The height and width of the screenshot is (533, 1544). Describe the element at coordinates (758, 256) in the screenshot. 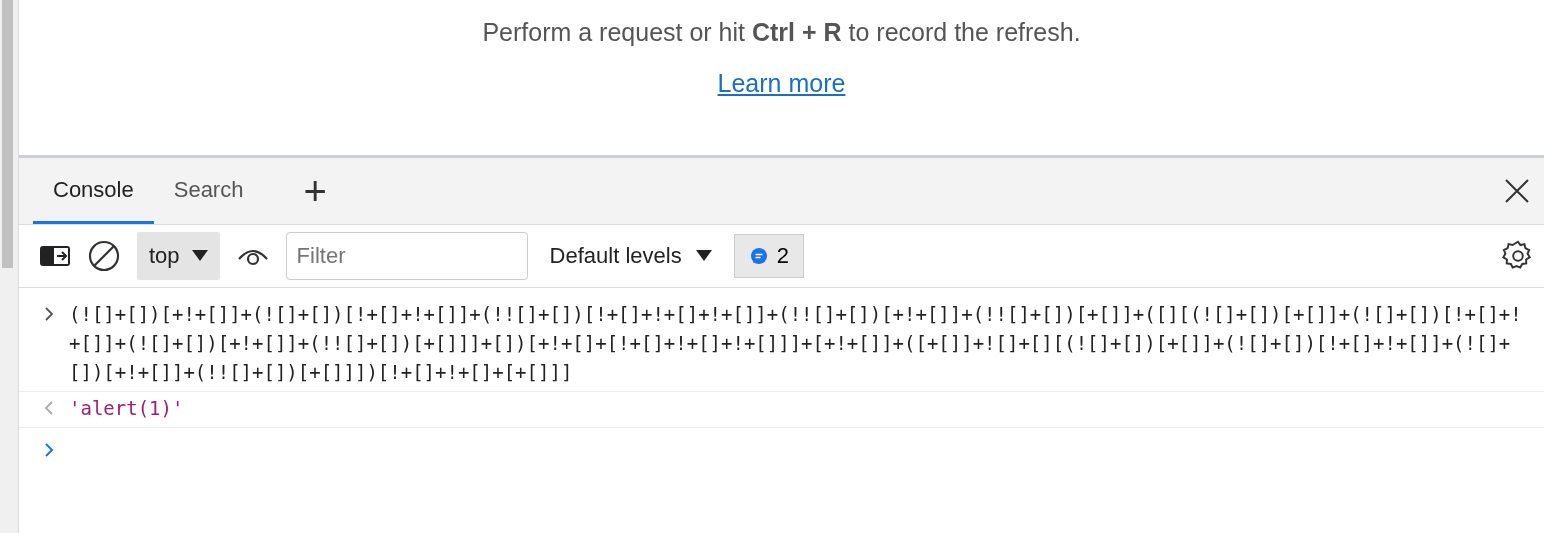

I see `message-icon` at that location.